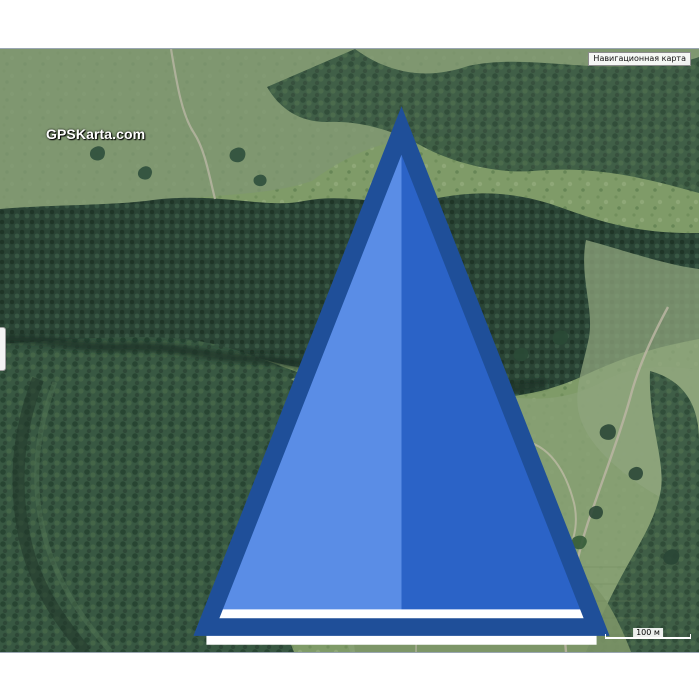  I want to click on logo-text: GPSKarta.com, so click(96, 134).